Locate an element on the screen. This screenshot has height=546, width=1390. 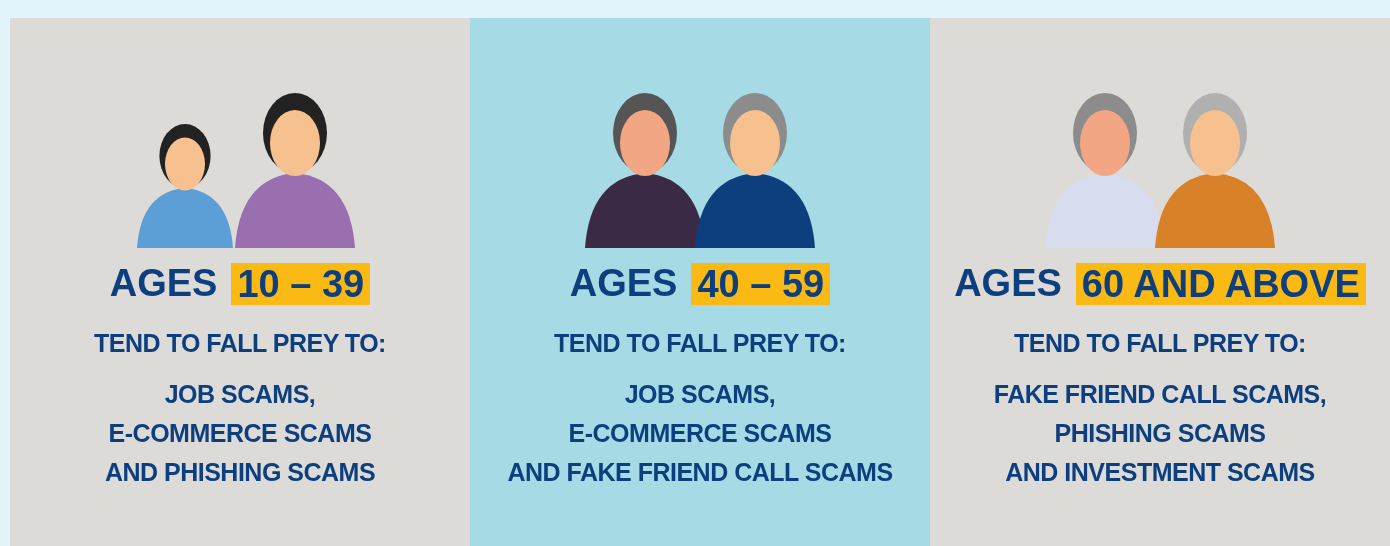
scam-line: FAKE FRIEND CALL SCAMS, is located at coordinates (1160, 394).